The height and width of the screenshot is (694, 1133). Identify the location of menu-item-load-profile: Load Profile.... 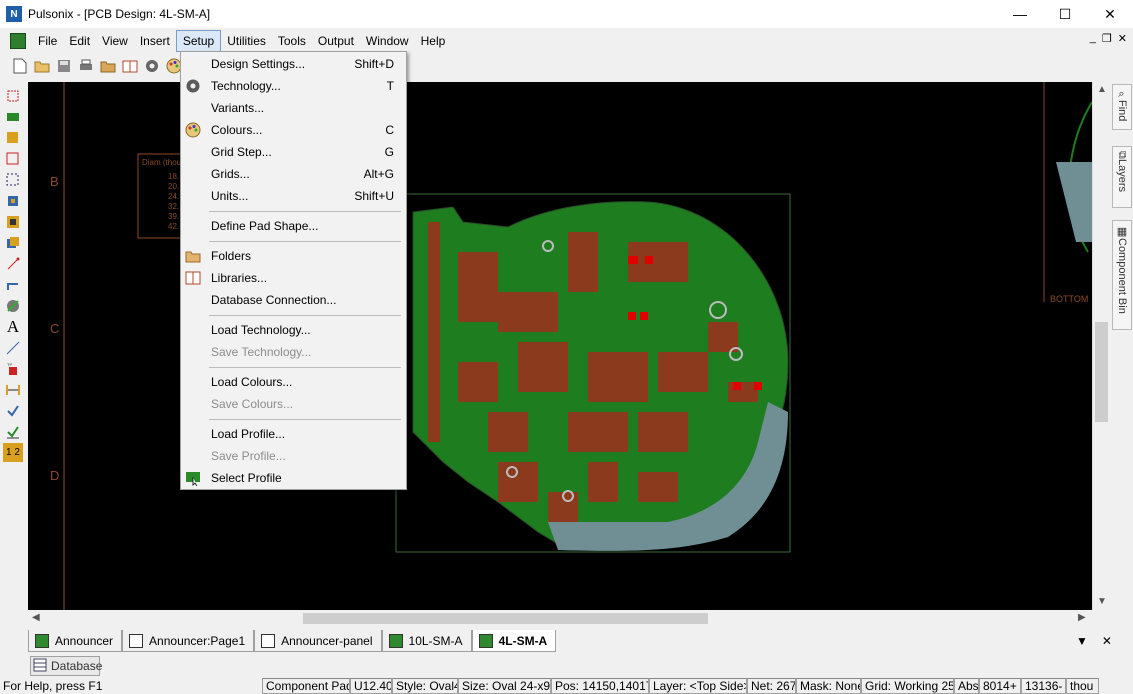
(293, 434).